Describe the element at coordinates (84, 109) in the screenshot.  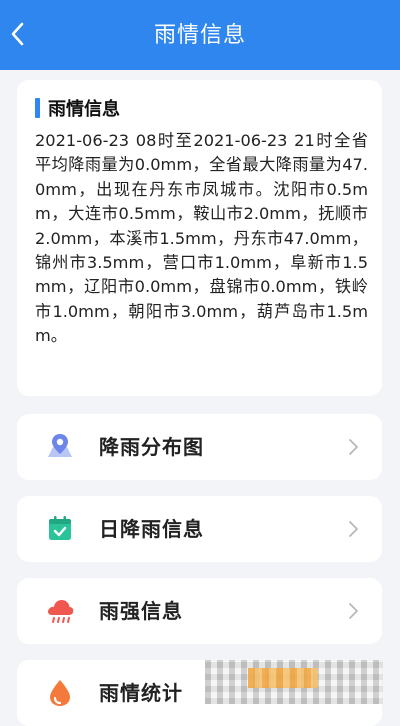
I see `info-title: 雨情信息` at that location.